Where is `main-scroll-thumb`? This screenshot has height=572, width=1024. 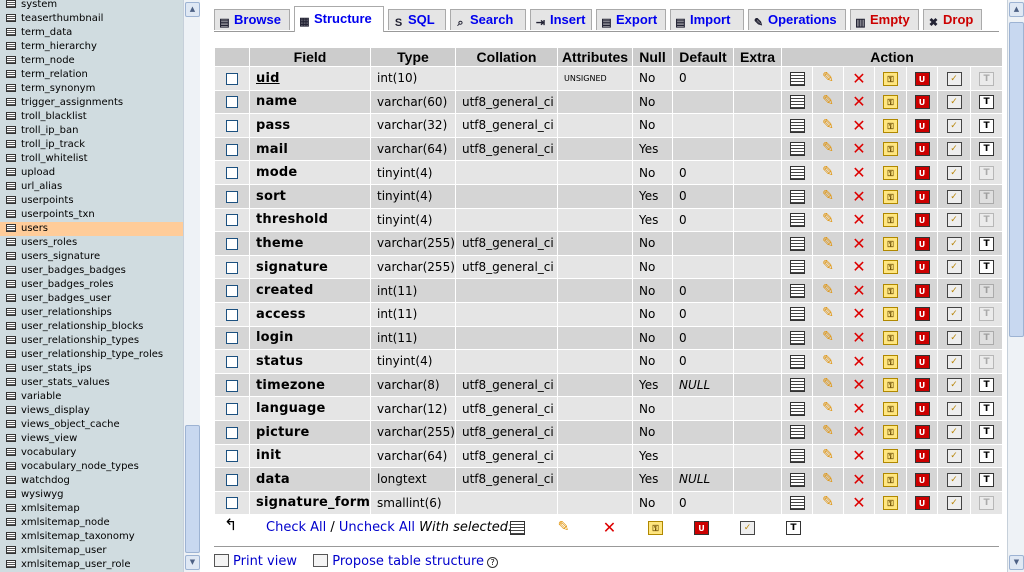
main-scroll-thumb is located at coordinates (1016, 179).